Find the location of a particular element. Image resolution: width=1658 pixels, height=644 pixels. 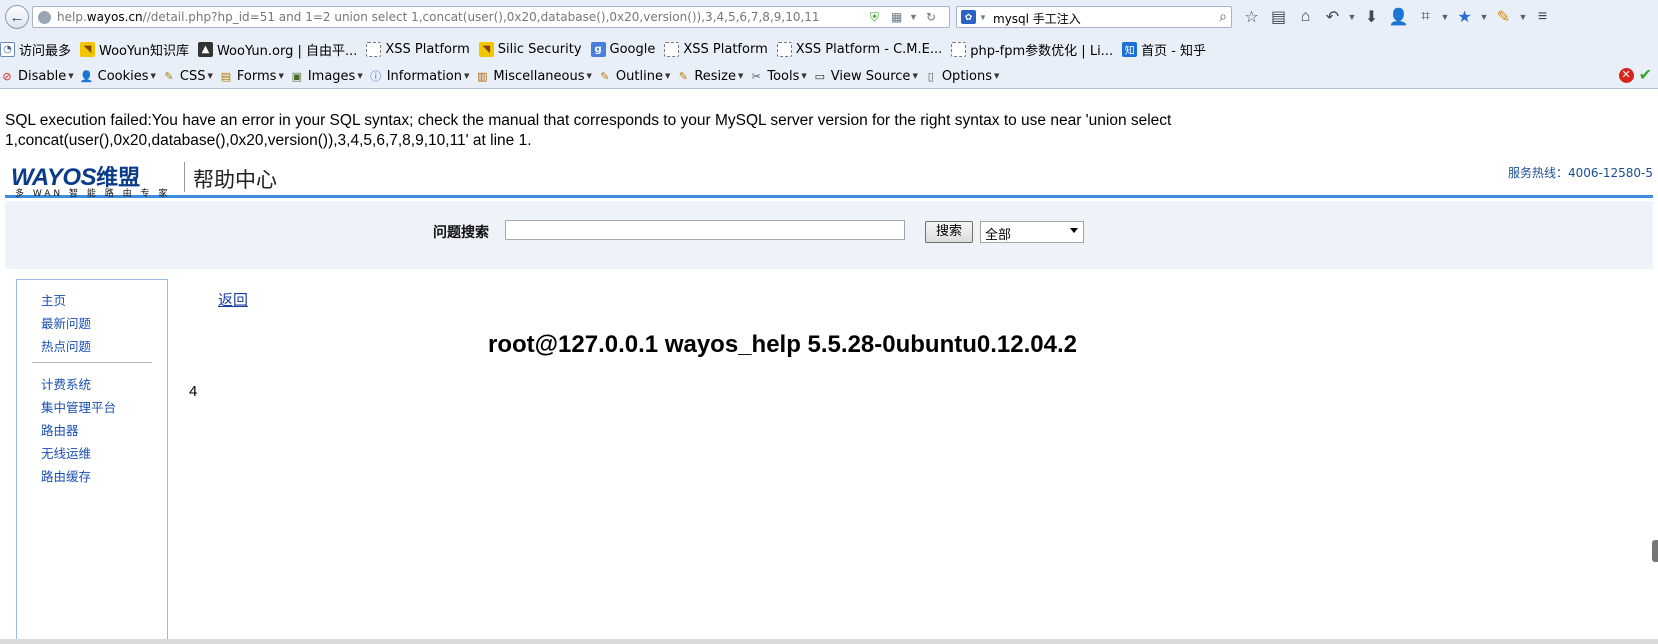

sidebar-item-hot: 热点问题 is located at coordinates (66, 345).